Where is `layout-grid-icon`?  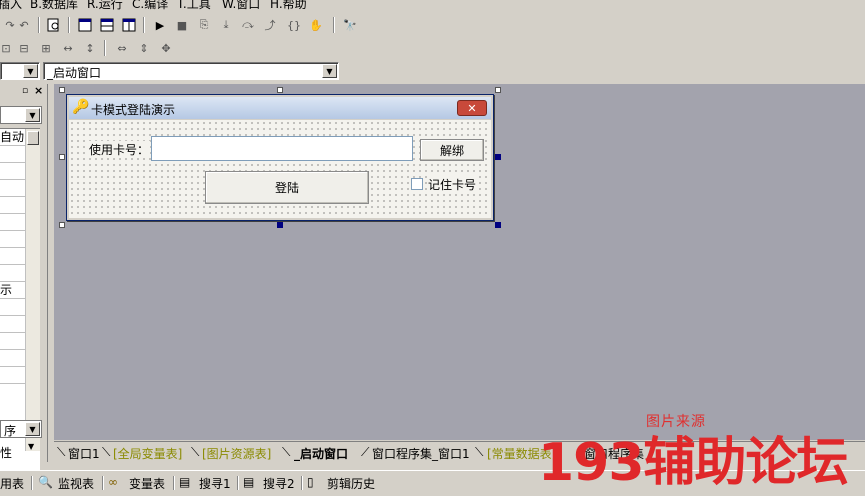
layout-grid-icon is located at coordinates (129, 25).